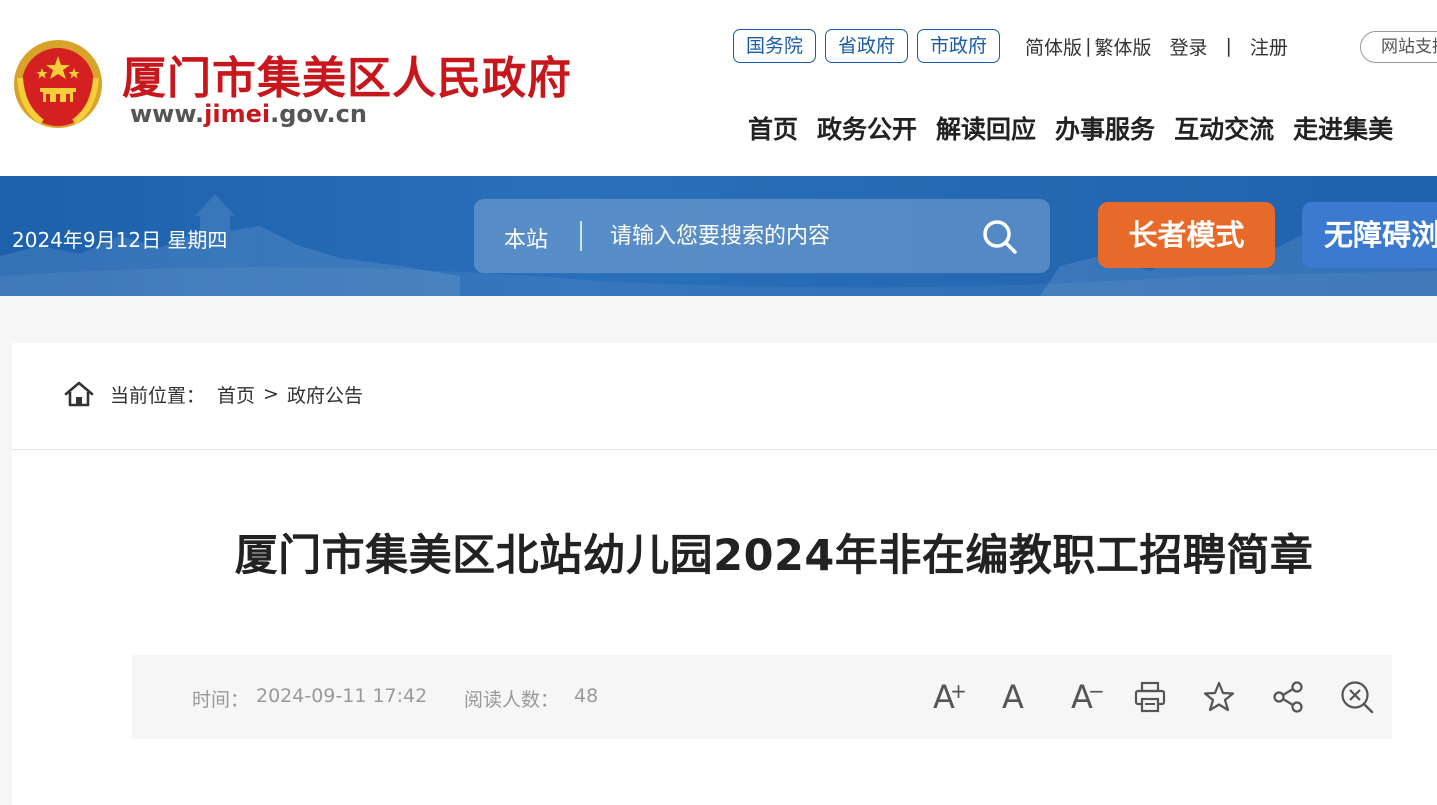 Image resolution: width=1437 pixels, height=805 pixels. What do you see at coordinates (213, 394) in the screenshot?
I see `breadcrumb: 当前位置： 首页 > 政府公告` at bounding box center [213, 394].